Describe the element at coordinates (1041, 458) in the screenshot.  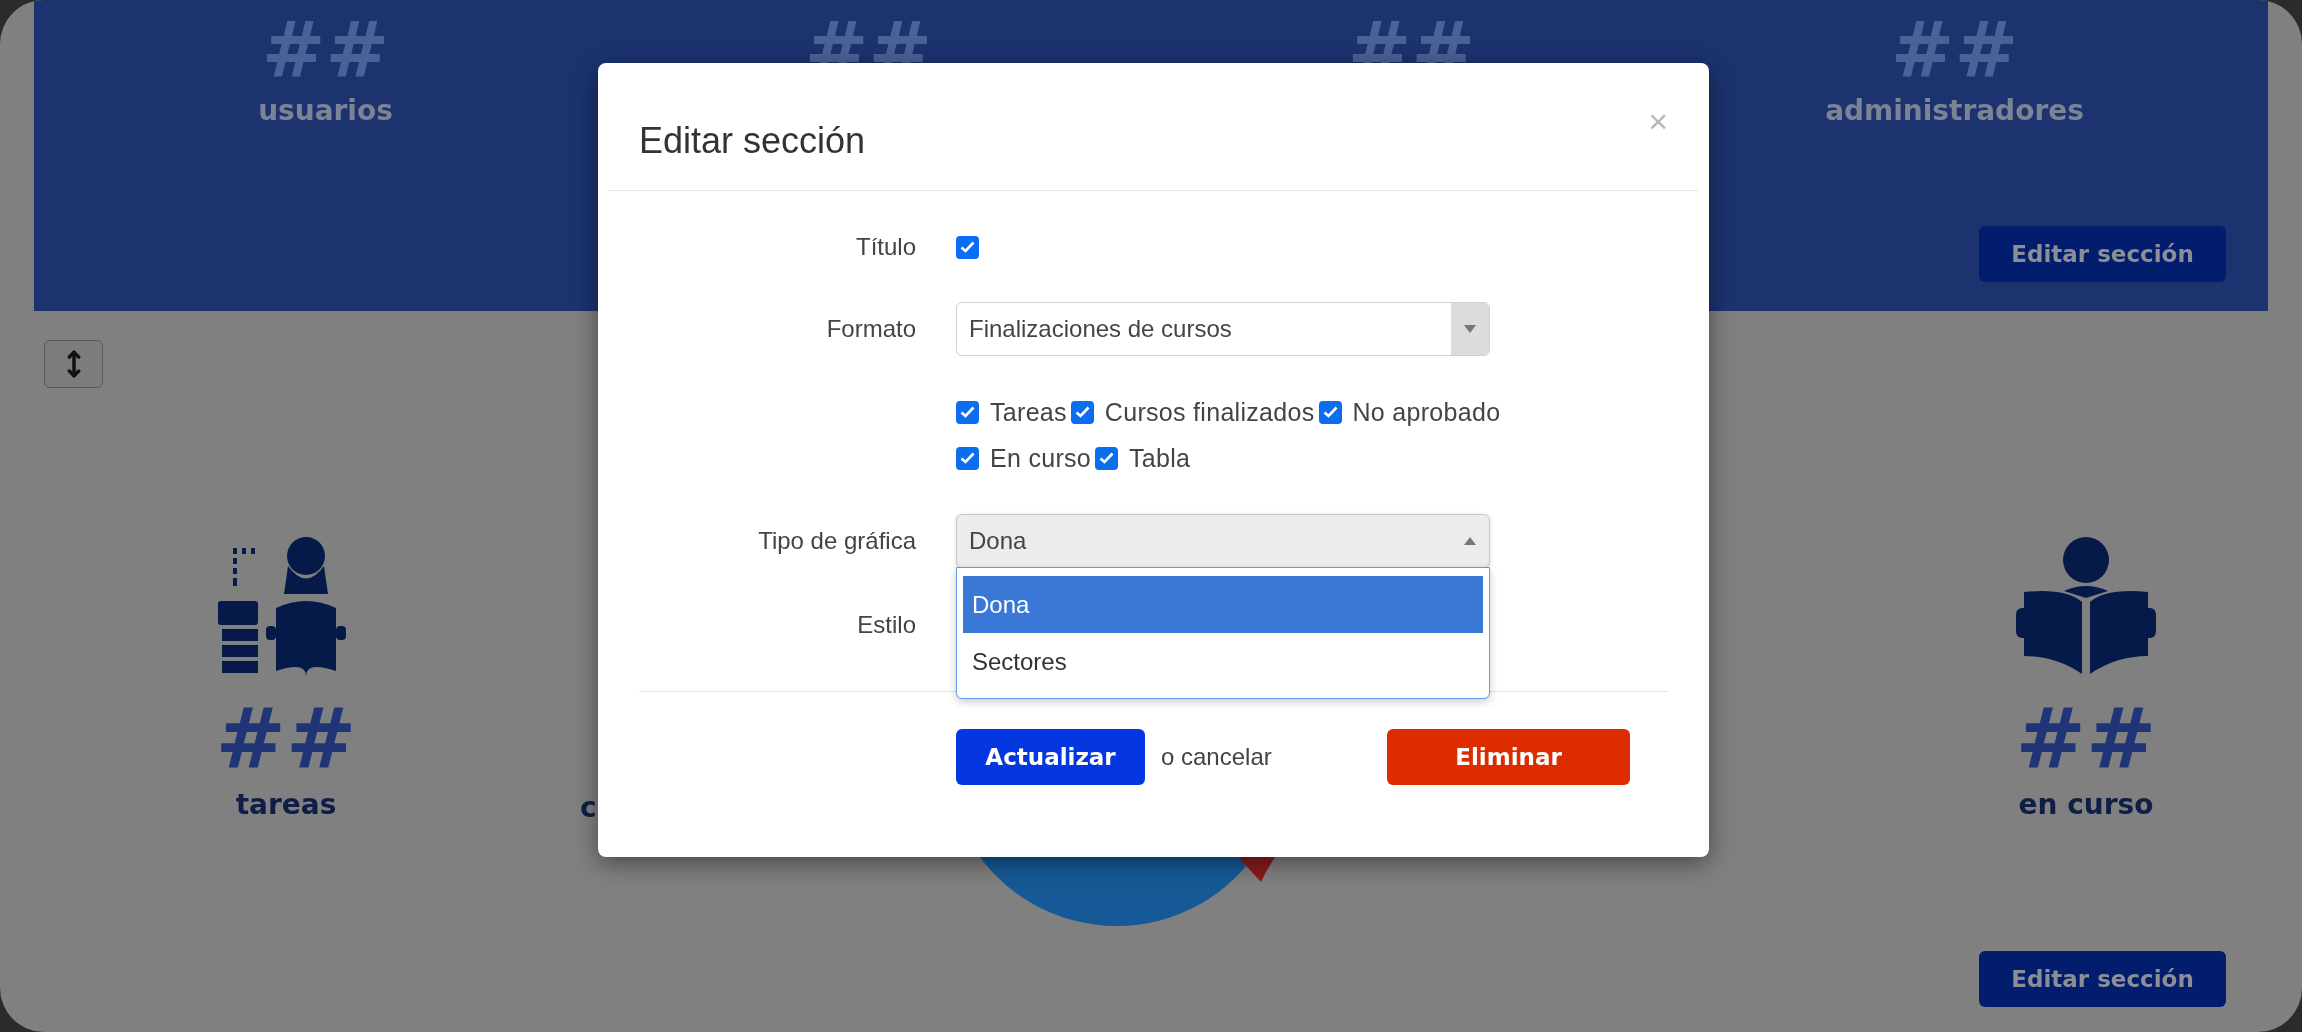
I see `checkbox-label: En curso` at that location.